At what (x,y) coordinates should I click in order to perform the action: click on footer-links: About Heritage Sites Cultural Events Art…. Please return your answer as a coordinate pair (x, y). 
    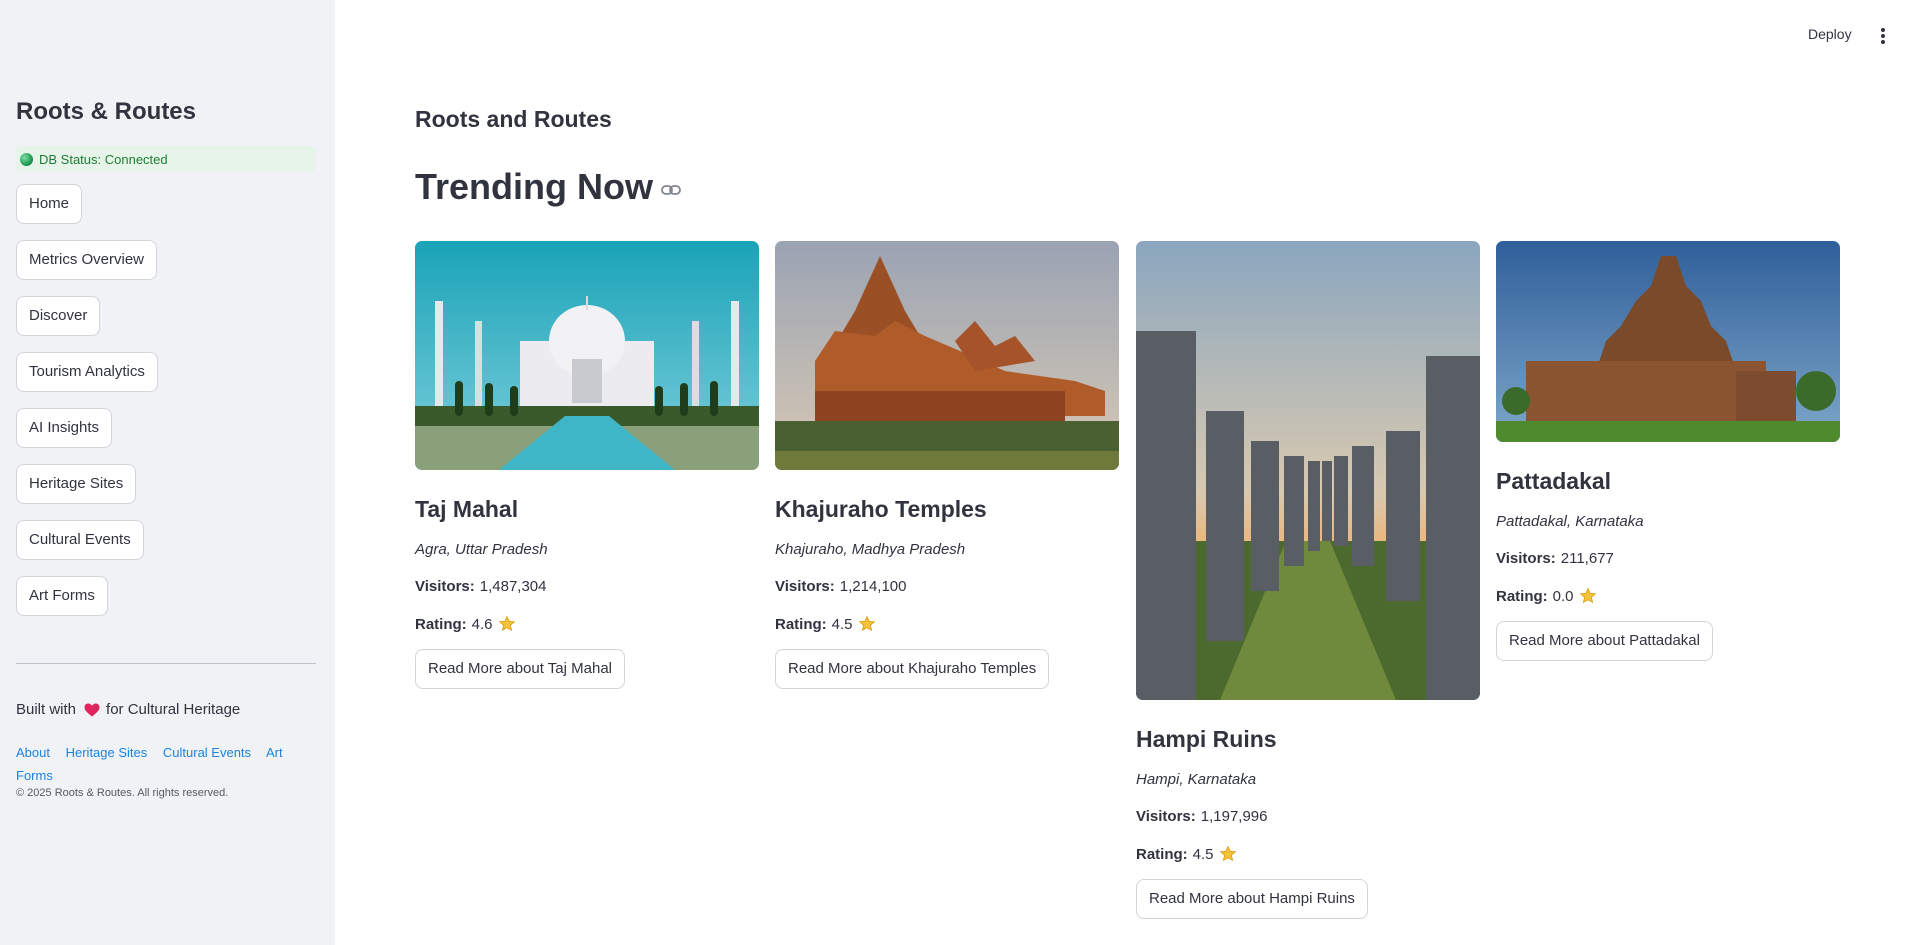
    Looking at the image, I should click on (161, 764).